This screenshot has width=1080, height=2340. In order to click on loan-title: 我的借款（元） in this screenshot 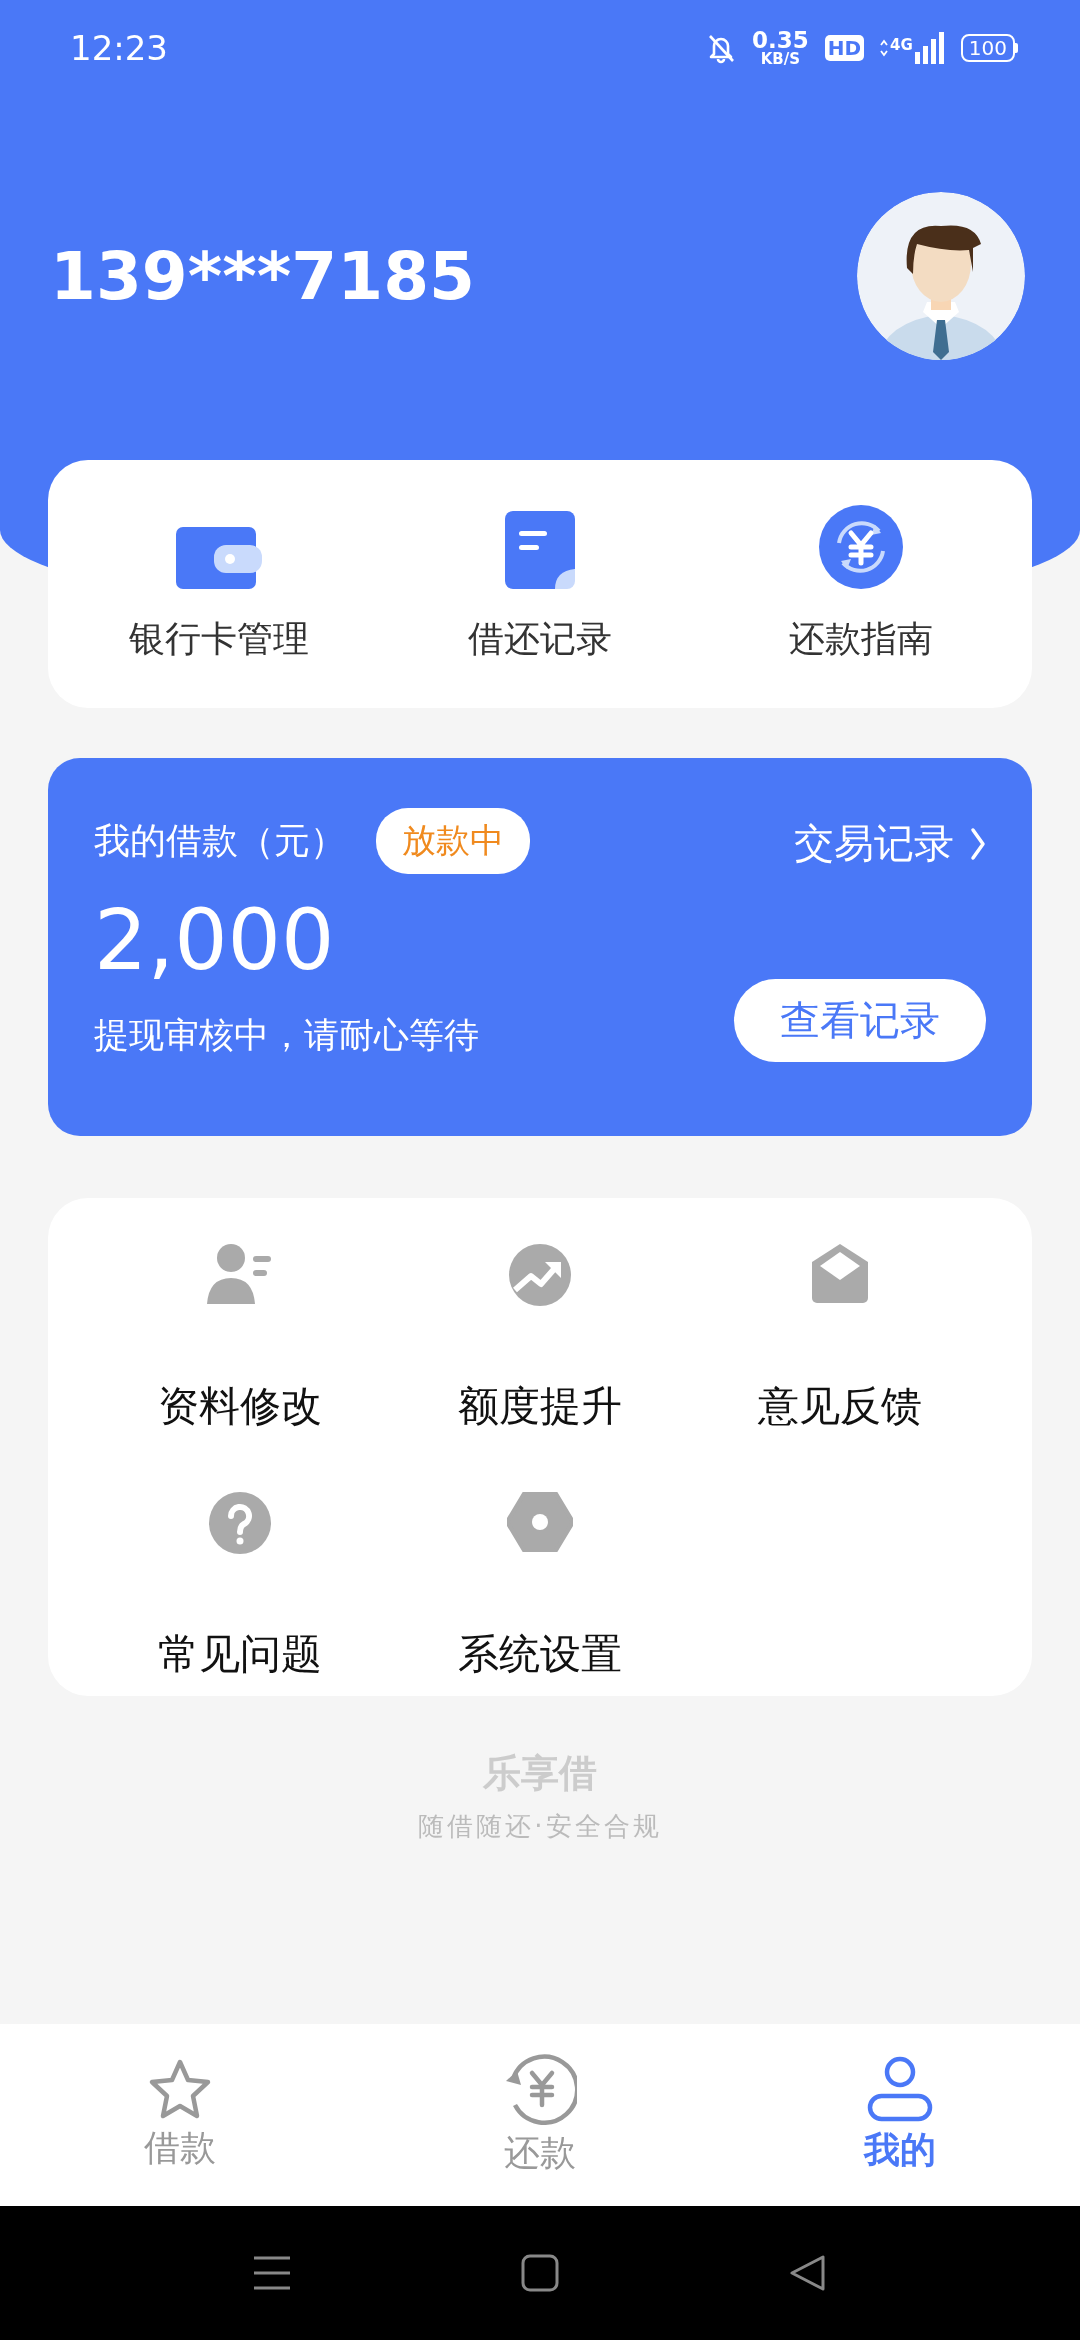, I will do `click(220, 840)`.